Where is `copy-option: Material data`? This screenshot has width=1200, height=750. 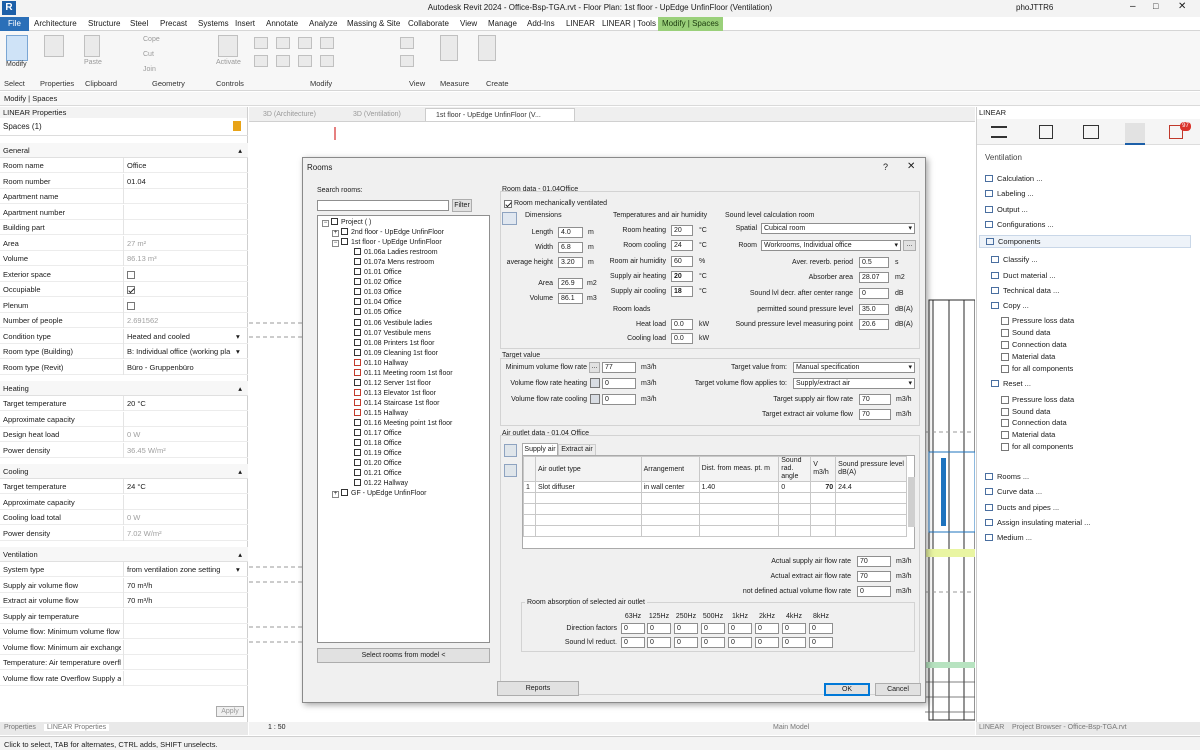
copy-option: Material data is located at coordinates (1028, 356).